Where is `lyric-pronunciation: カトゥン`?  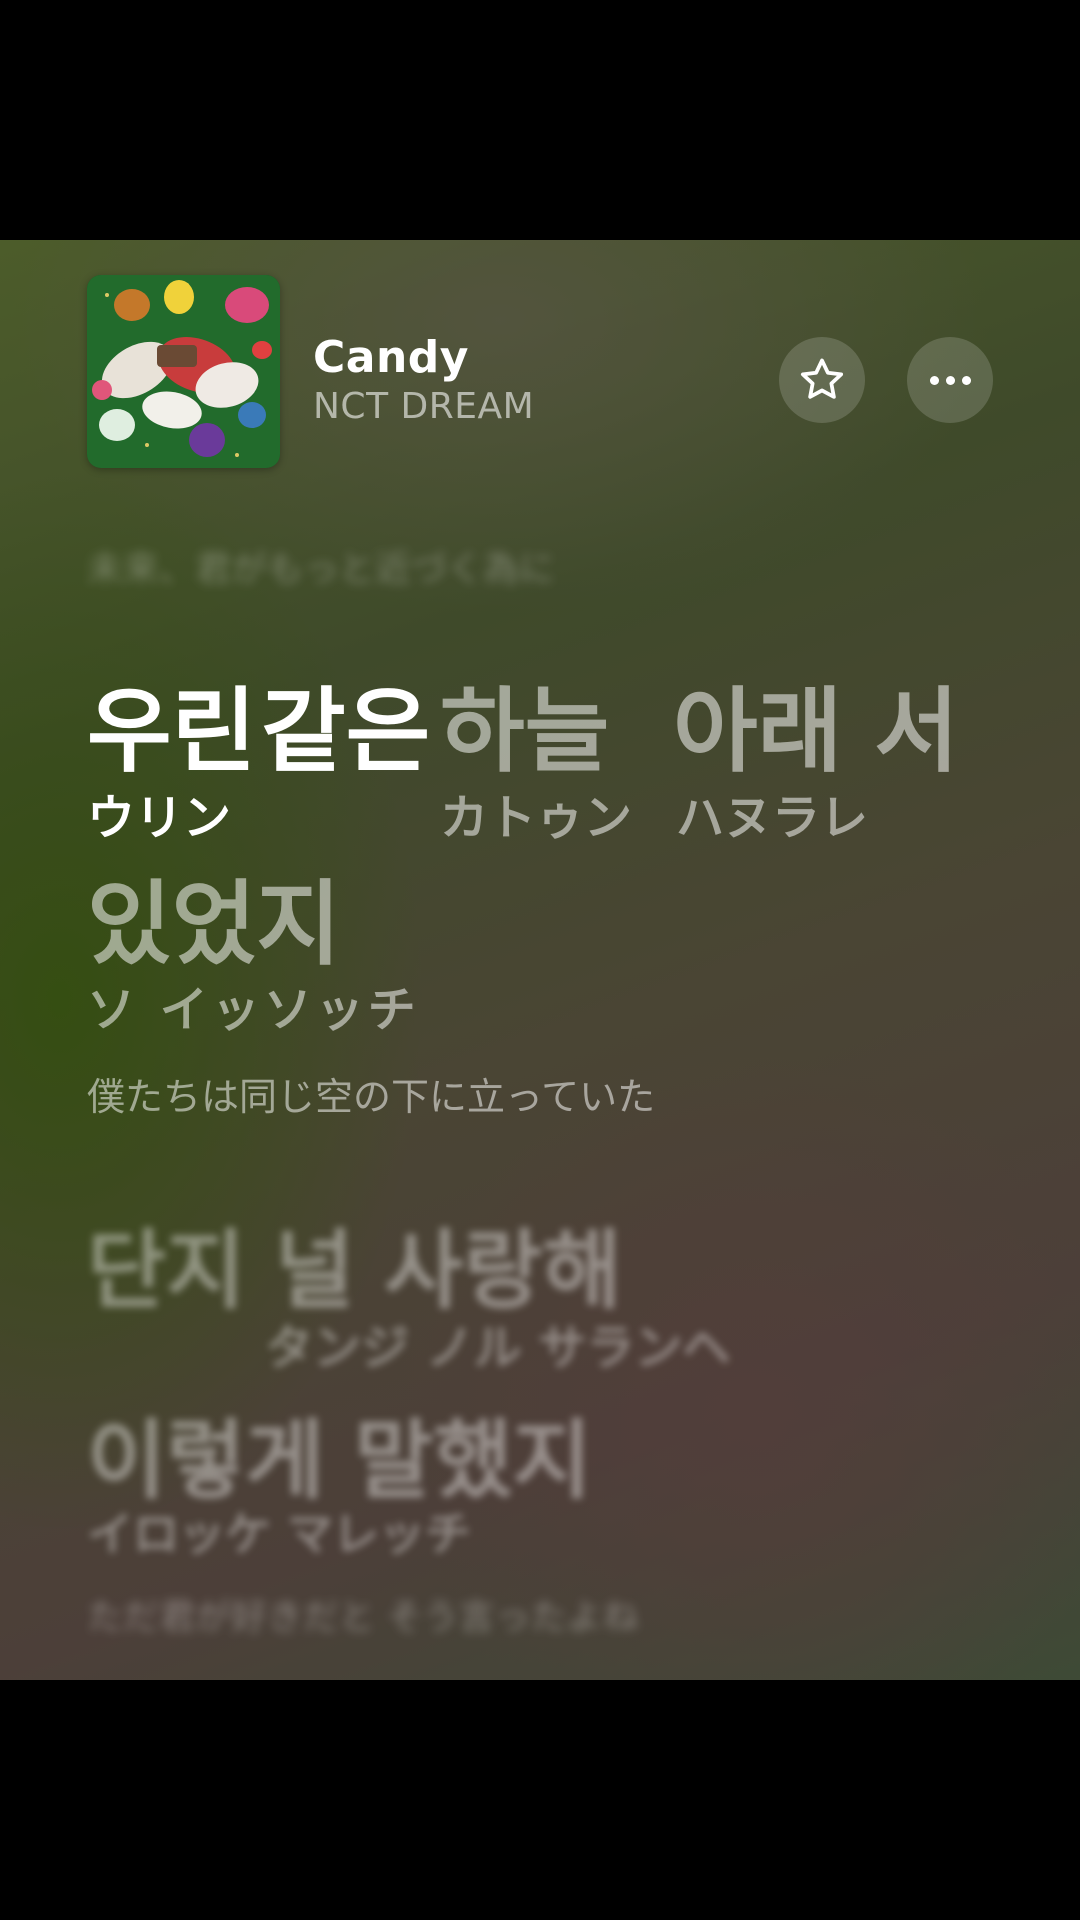
lyric-pronunciation: カトゥン is located at coordinates (536, 818).